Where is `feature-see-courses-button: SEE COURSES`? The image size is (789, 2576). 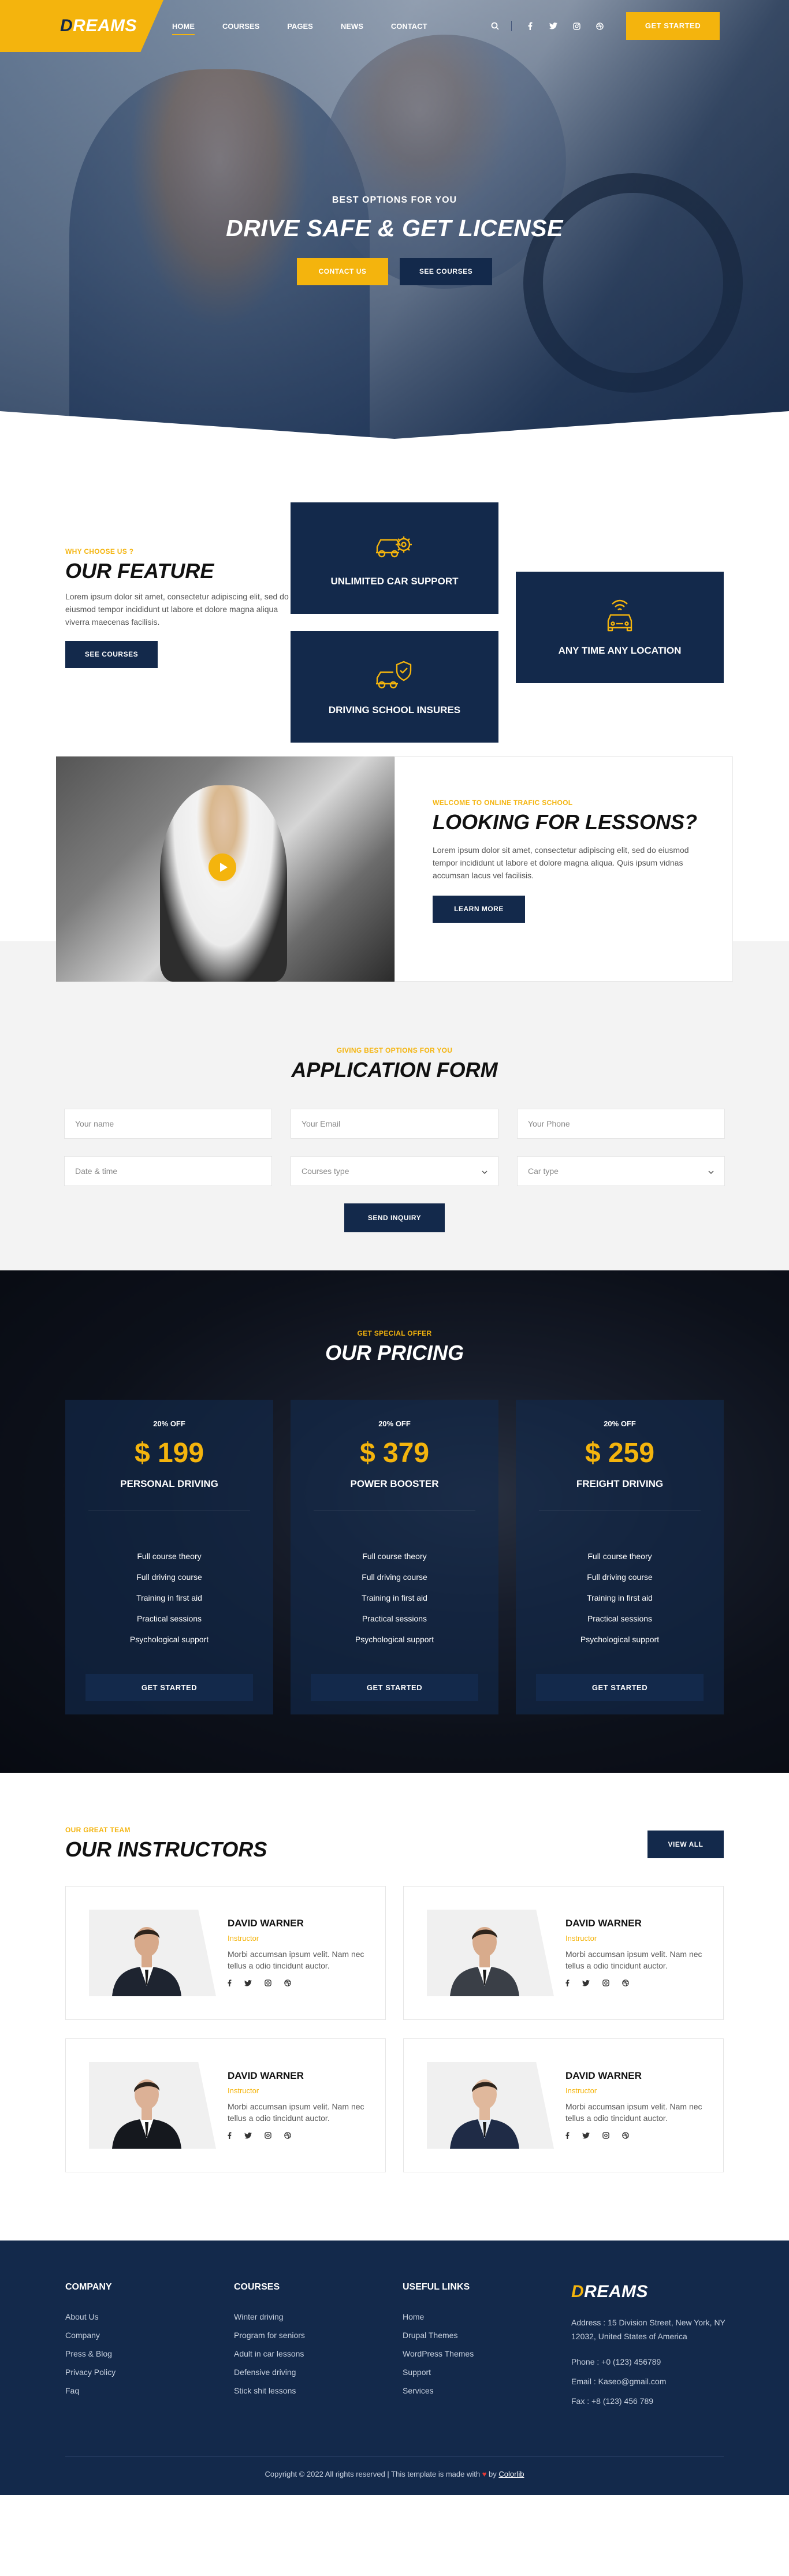
feature-see-courses-button: SEE COURSES is located at coordinates (112, 654).